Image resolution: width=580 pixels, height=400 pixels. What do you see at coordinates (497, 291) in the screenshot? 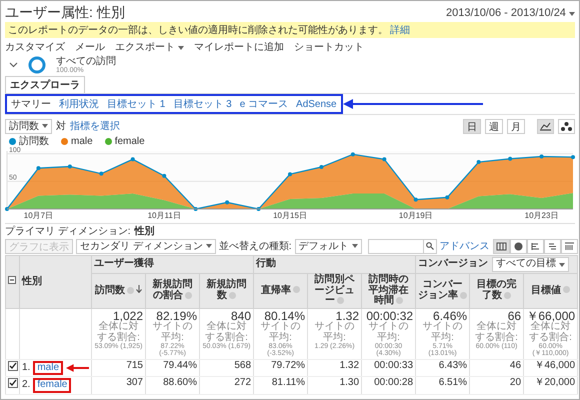
I see `column-header: 目標の完了数` at bounding box center [497, 291].